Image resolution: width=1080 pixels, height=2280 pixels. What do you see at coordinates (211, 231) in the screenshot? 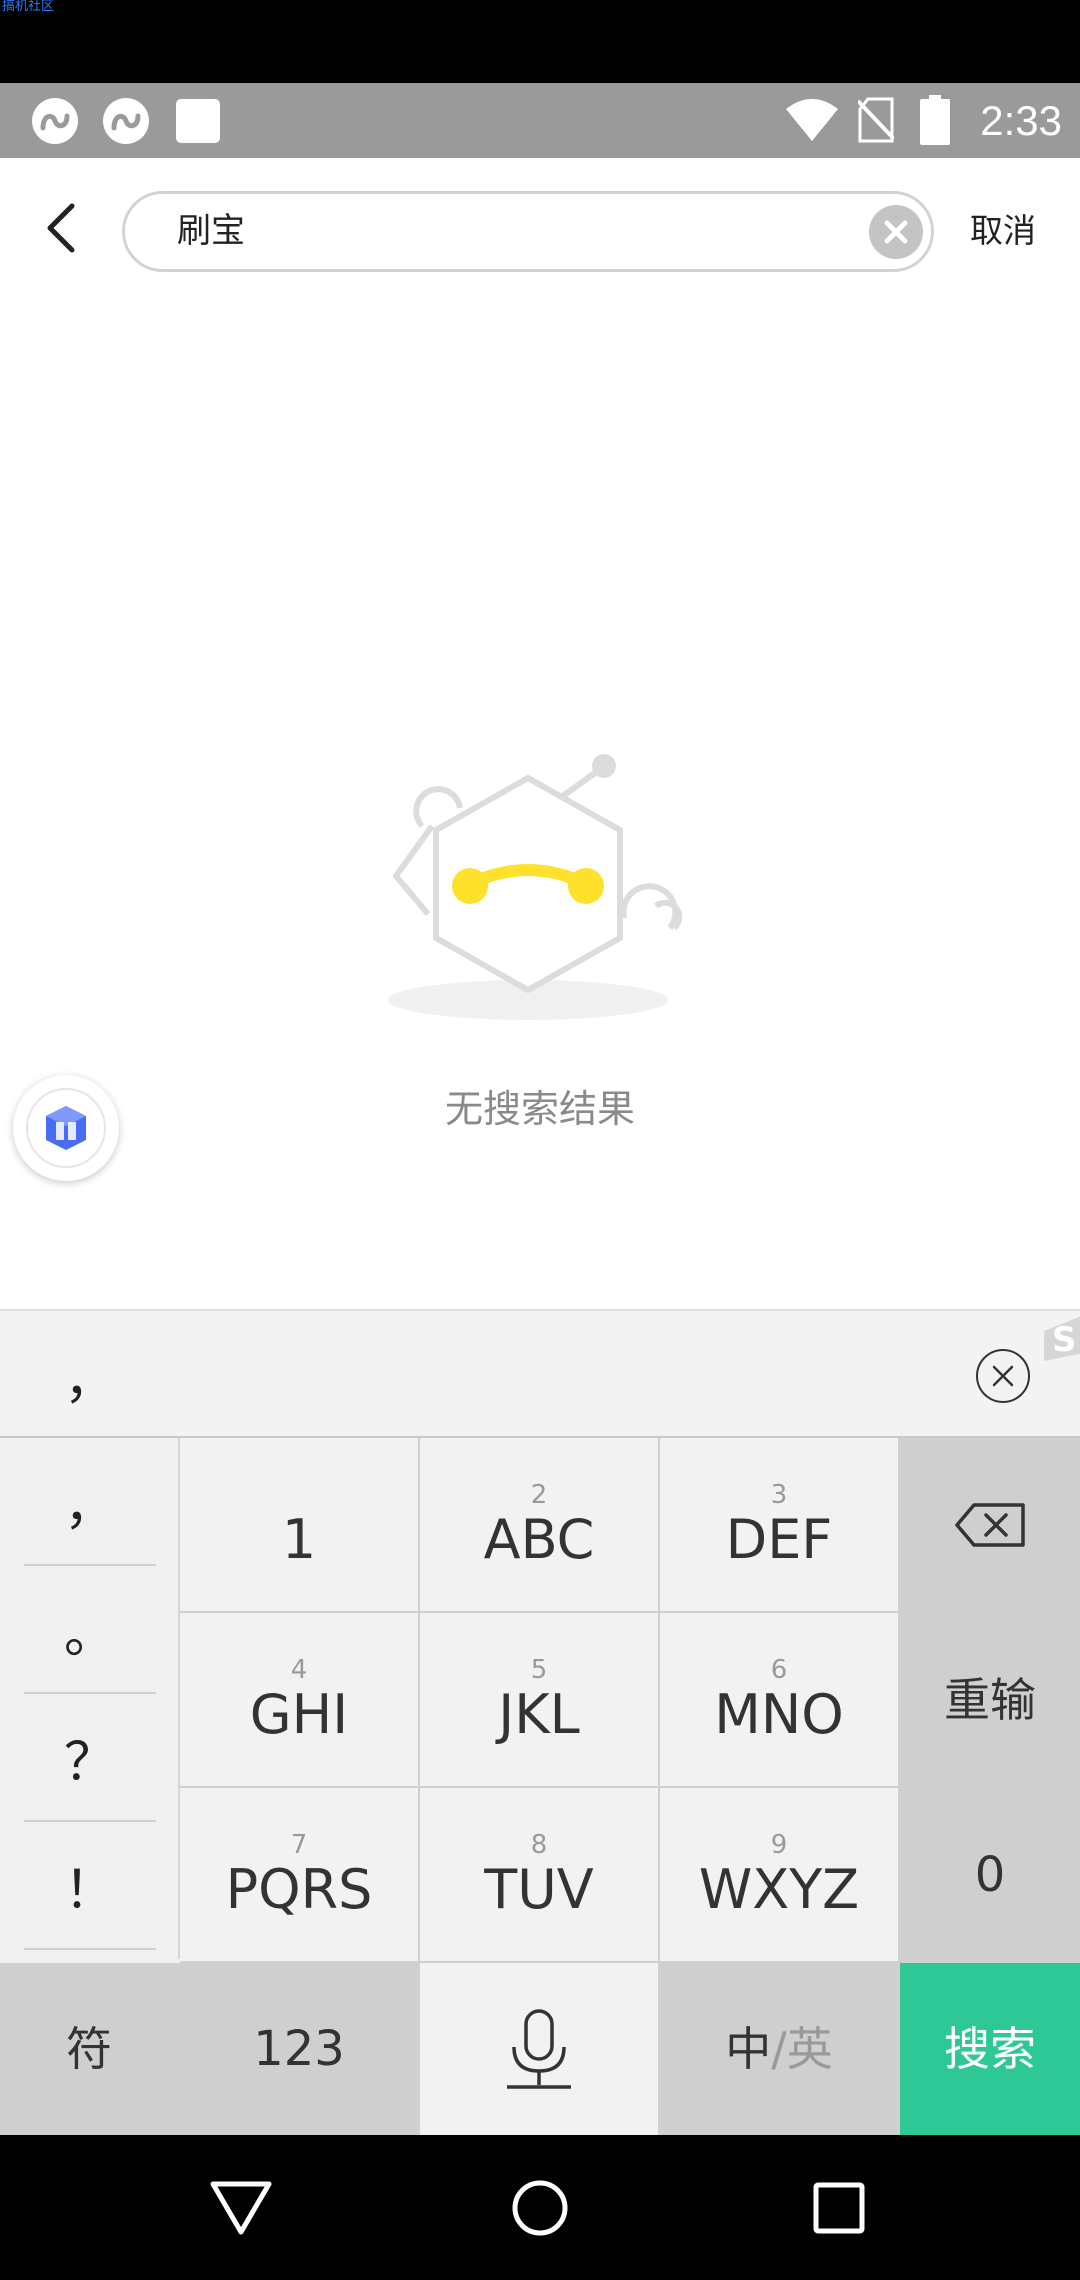
I see `search-query-text: 刷宝` at bounding box center [211, 231].